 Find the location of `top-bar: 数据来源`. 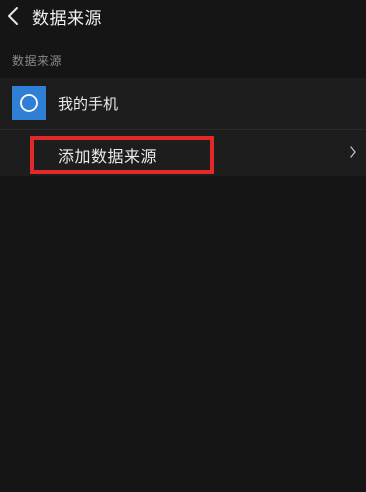

top-bar: 数据来源 is located at coordinates (183, 18).